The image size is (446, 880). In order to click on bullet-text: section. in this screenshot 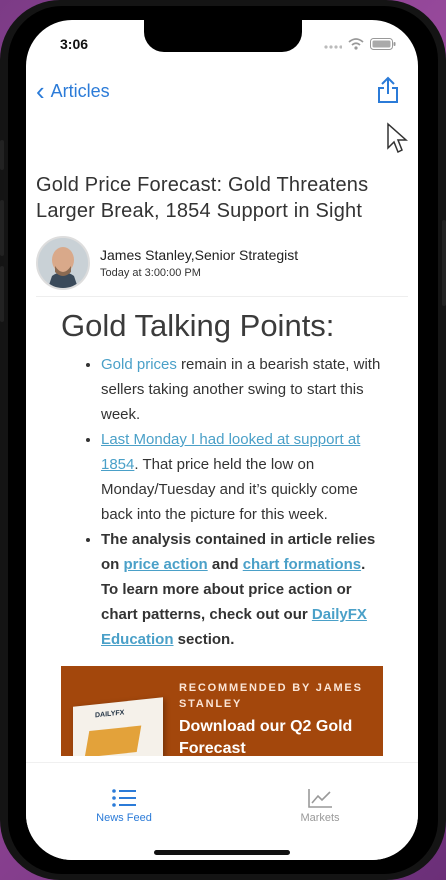, I will do `click(204, 639)`.